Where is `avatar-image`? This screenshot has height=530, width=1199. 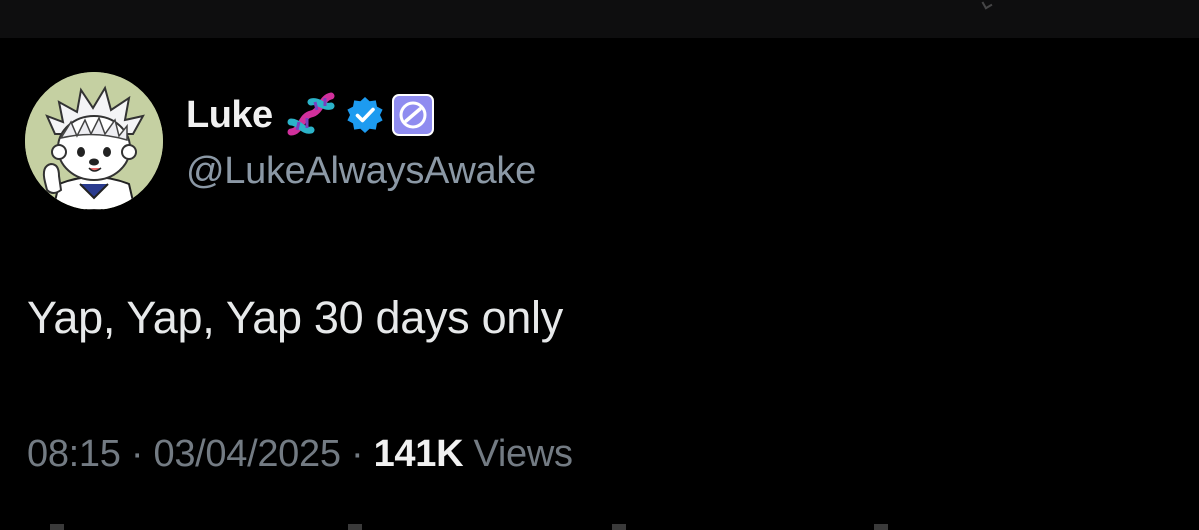
avatar-image is located at coordinates (94, 141).